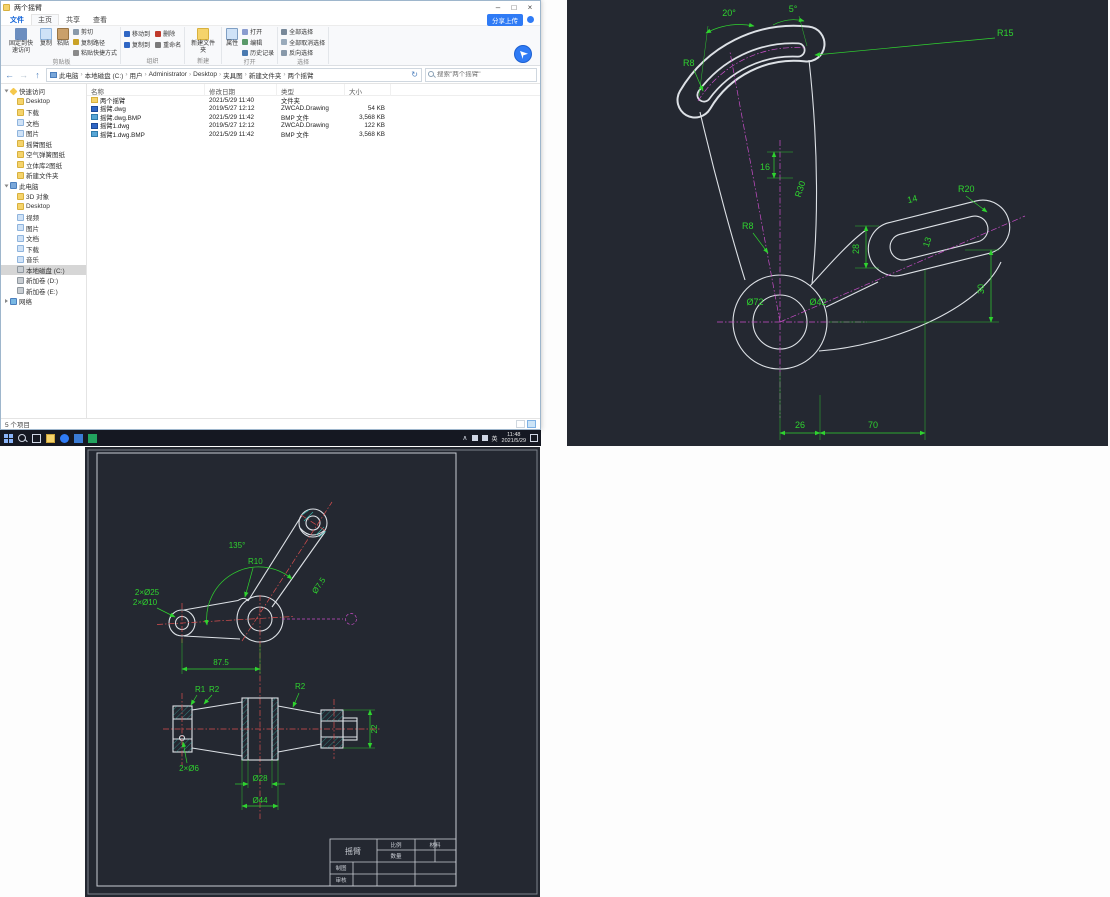  Describe the element at coordinates (46, 38) in the screenshot. I see `copy-button: 复制` at that location.